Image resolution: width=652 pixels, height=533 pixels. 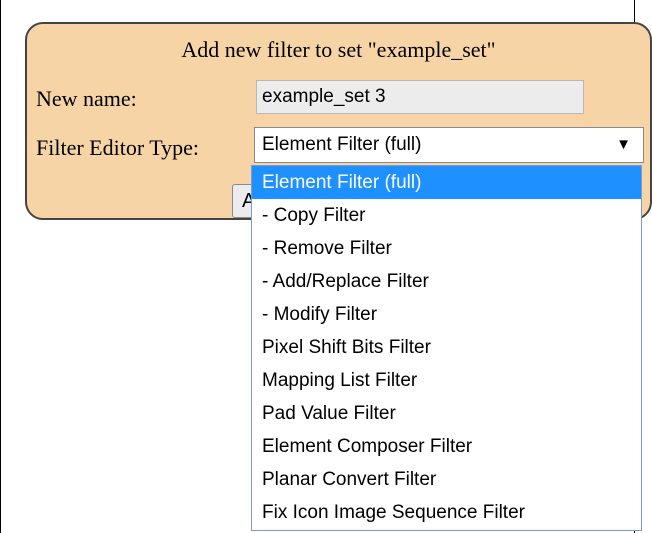 I want to click on new-name-label: New name:, so click(x=86, y=98).